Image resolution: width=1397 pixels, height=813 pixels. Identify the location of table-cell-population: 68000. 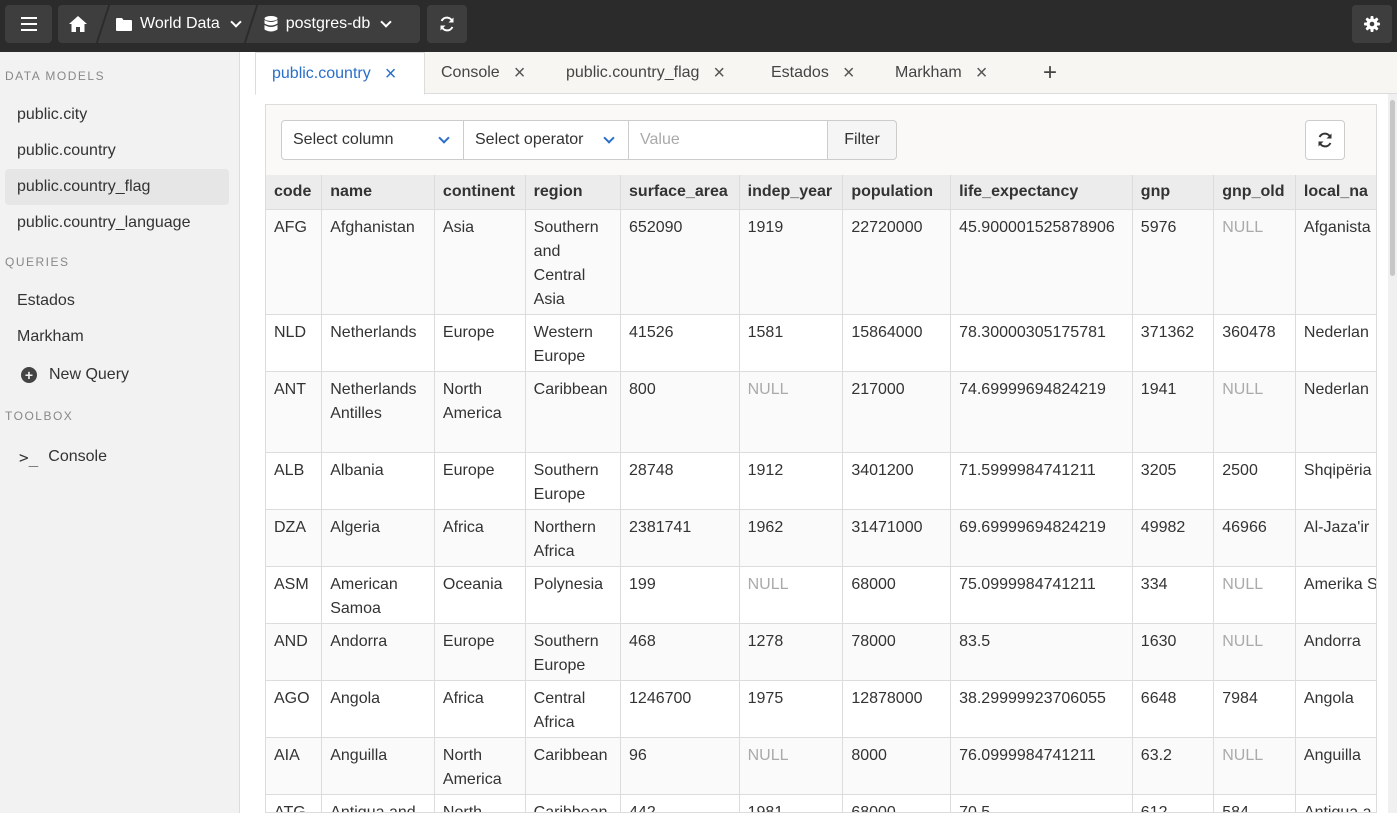
(897, 803).